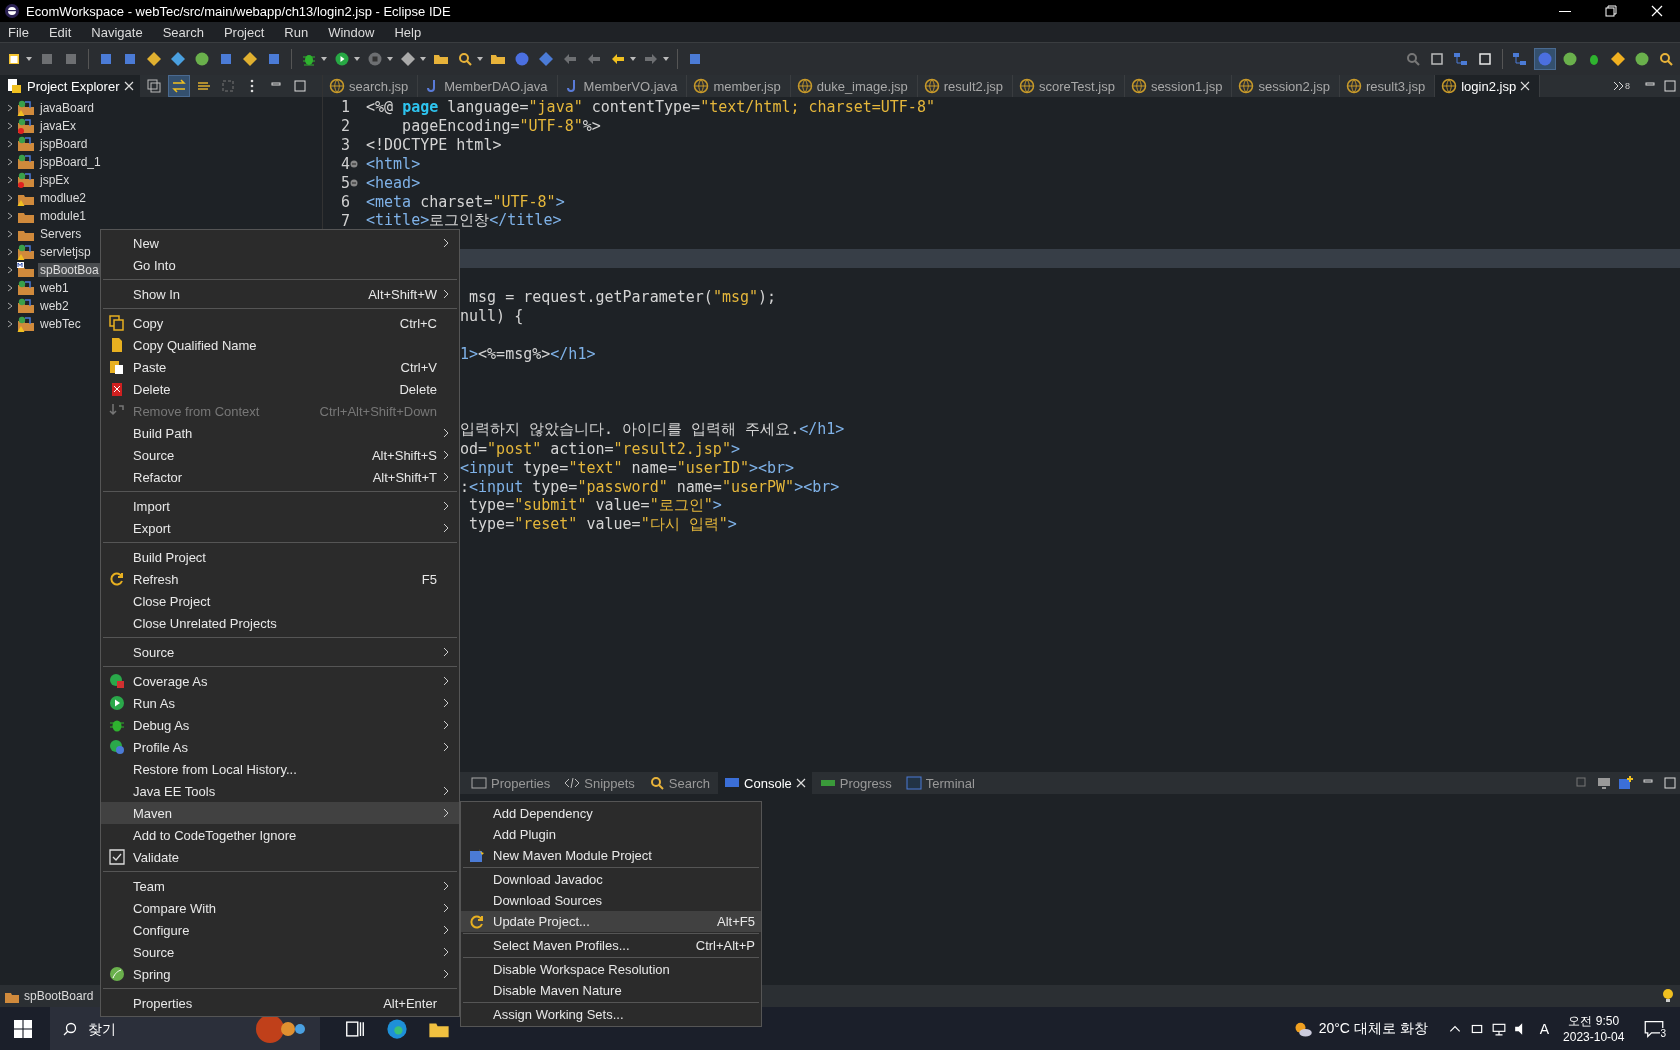 The height and width of the screenshot is (1050, 1680). Describe the element at coordinates (345, 125) in the screenshot. I see `line-number: 2` at that location.